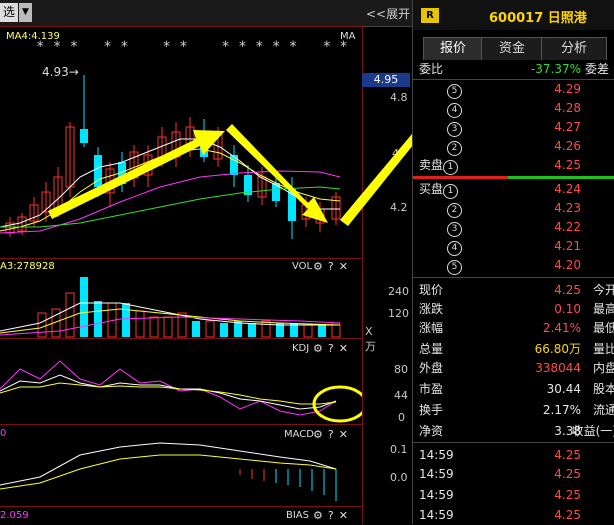  I want to click on macd-panel: 0 MACD ⚙?✕ 0.1 0.0, so click(204, 465).